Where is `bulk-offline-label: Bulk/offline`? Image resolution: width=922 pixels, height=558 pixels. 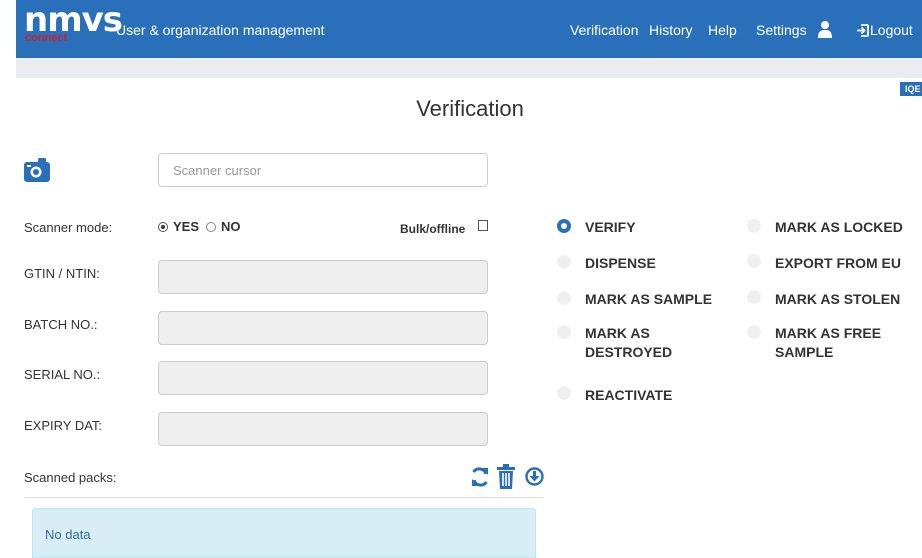
bulk-offline-label: Bulk/offline is located at coordinates (433, 229).